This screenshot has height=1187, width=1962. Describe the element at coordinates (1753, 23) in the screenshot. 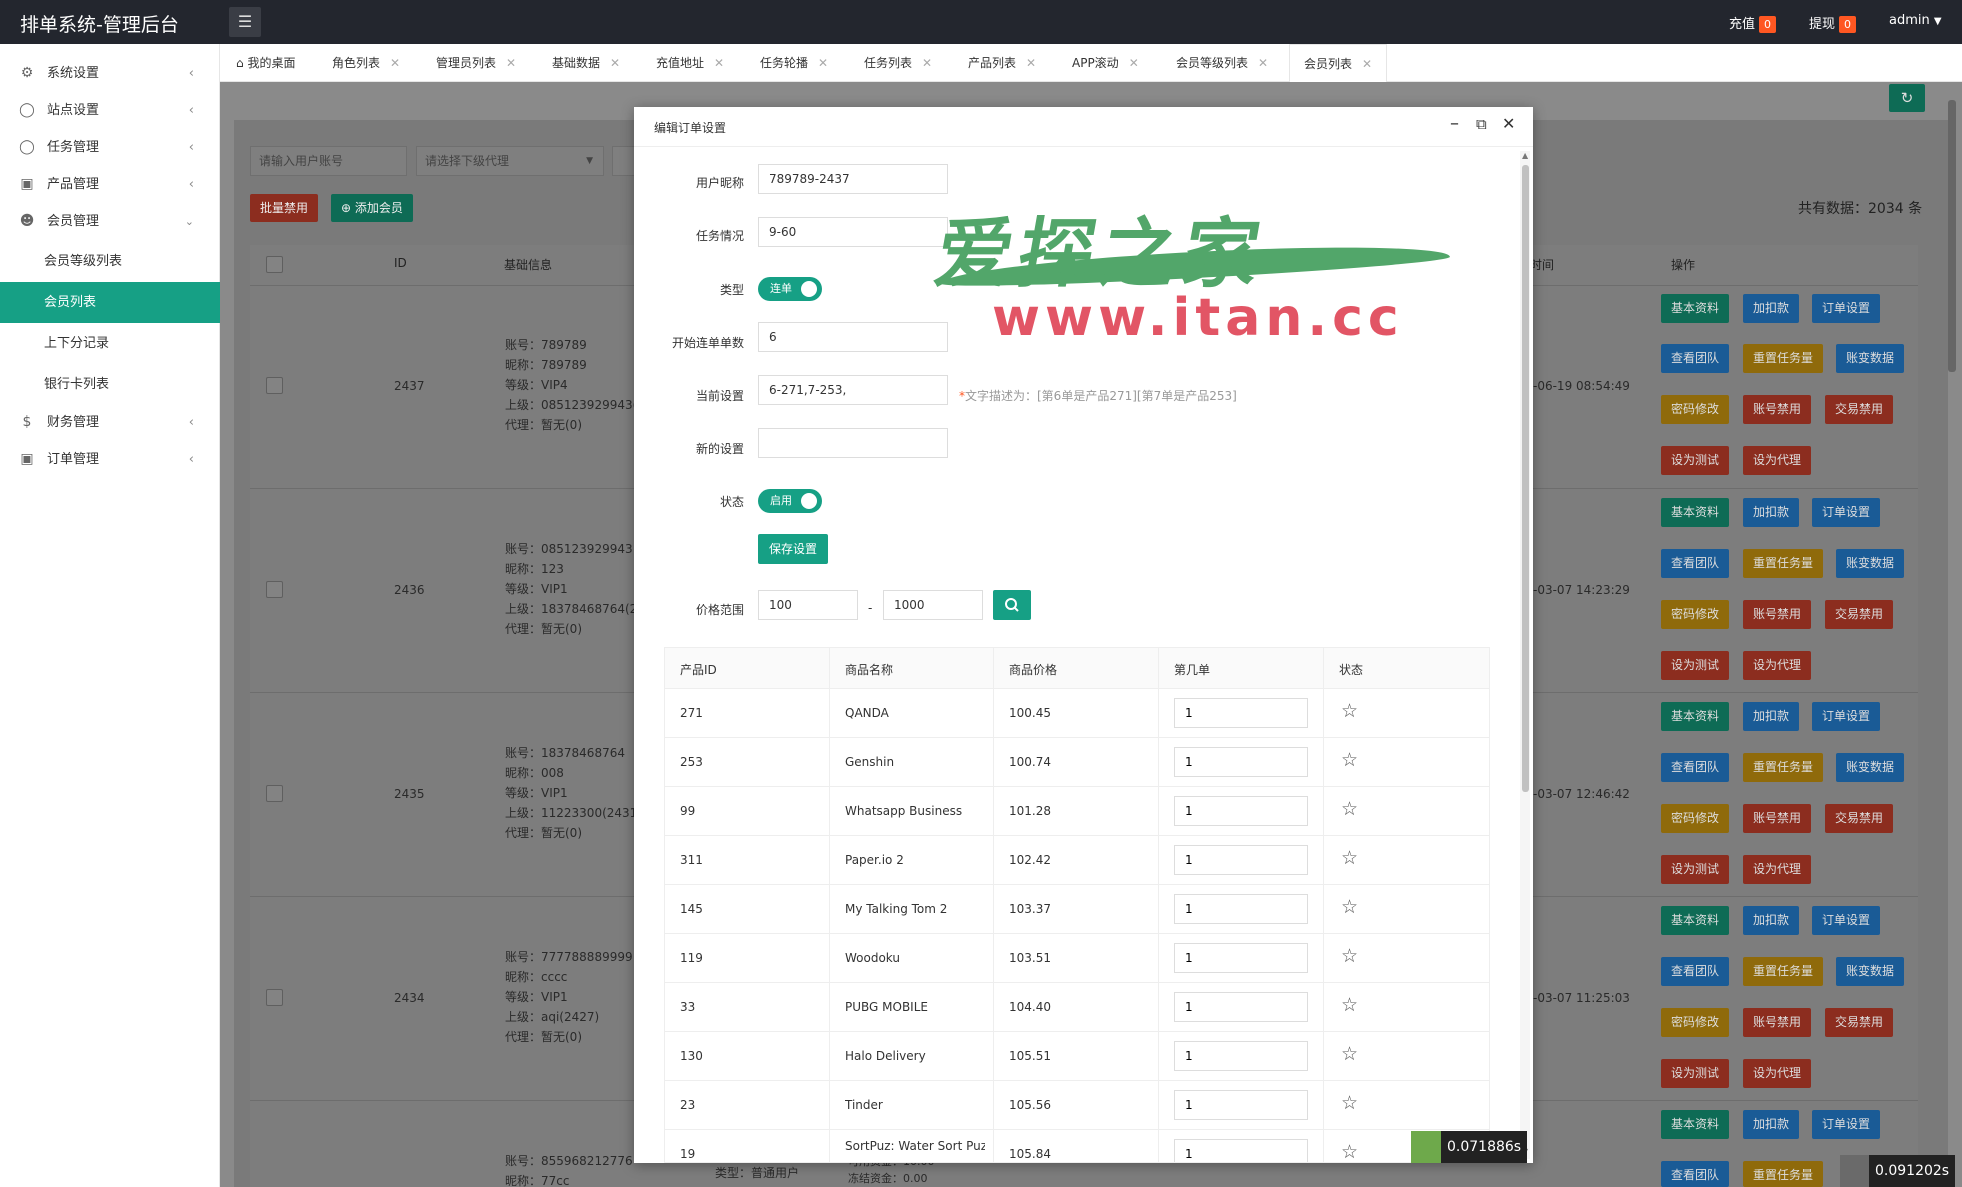

I see `recharge-link: 充值 0` at that location.